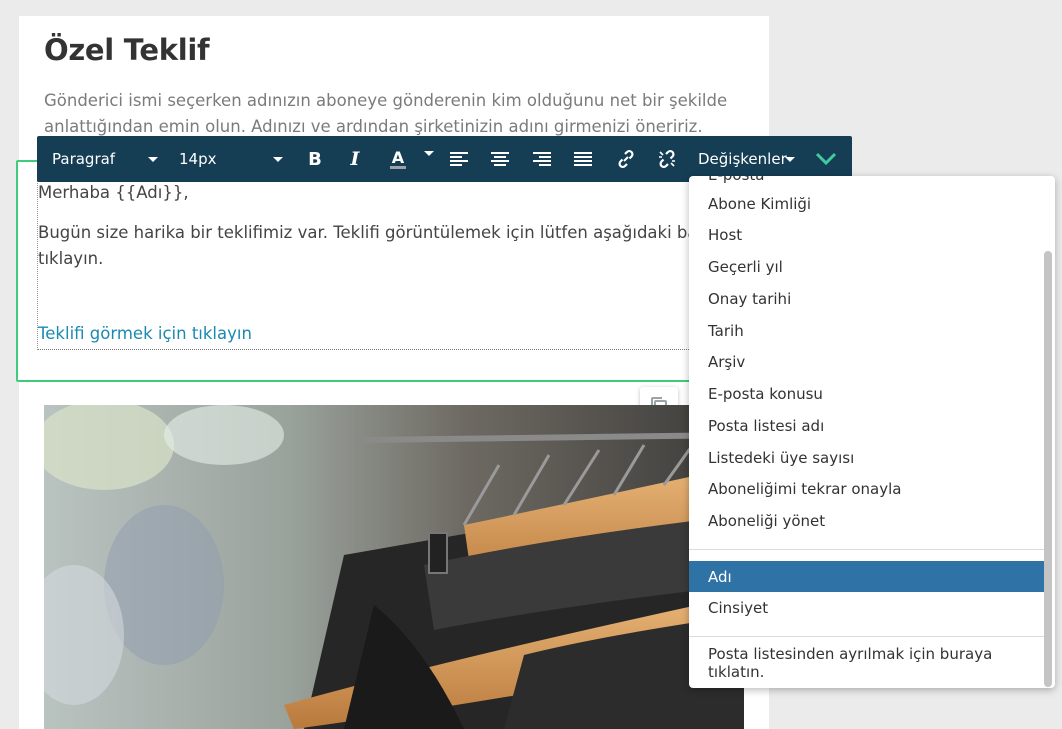 This screenshot has width=1062, height=729. I want to click on link-icon, so click(626, 159).